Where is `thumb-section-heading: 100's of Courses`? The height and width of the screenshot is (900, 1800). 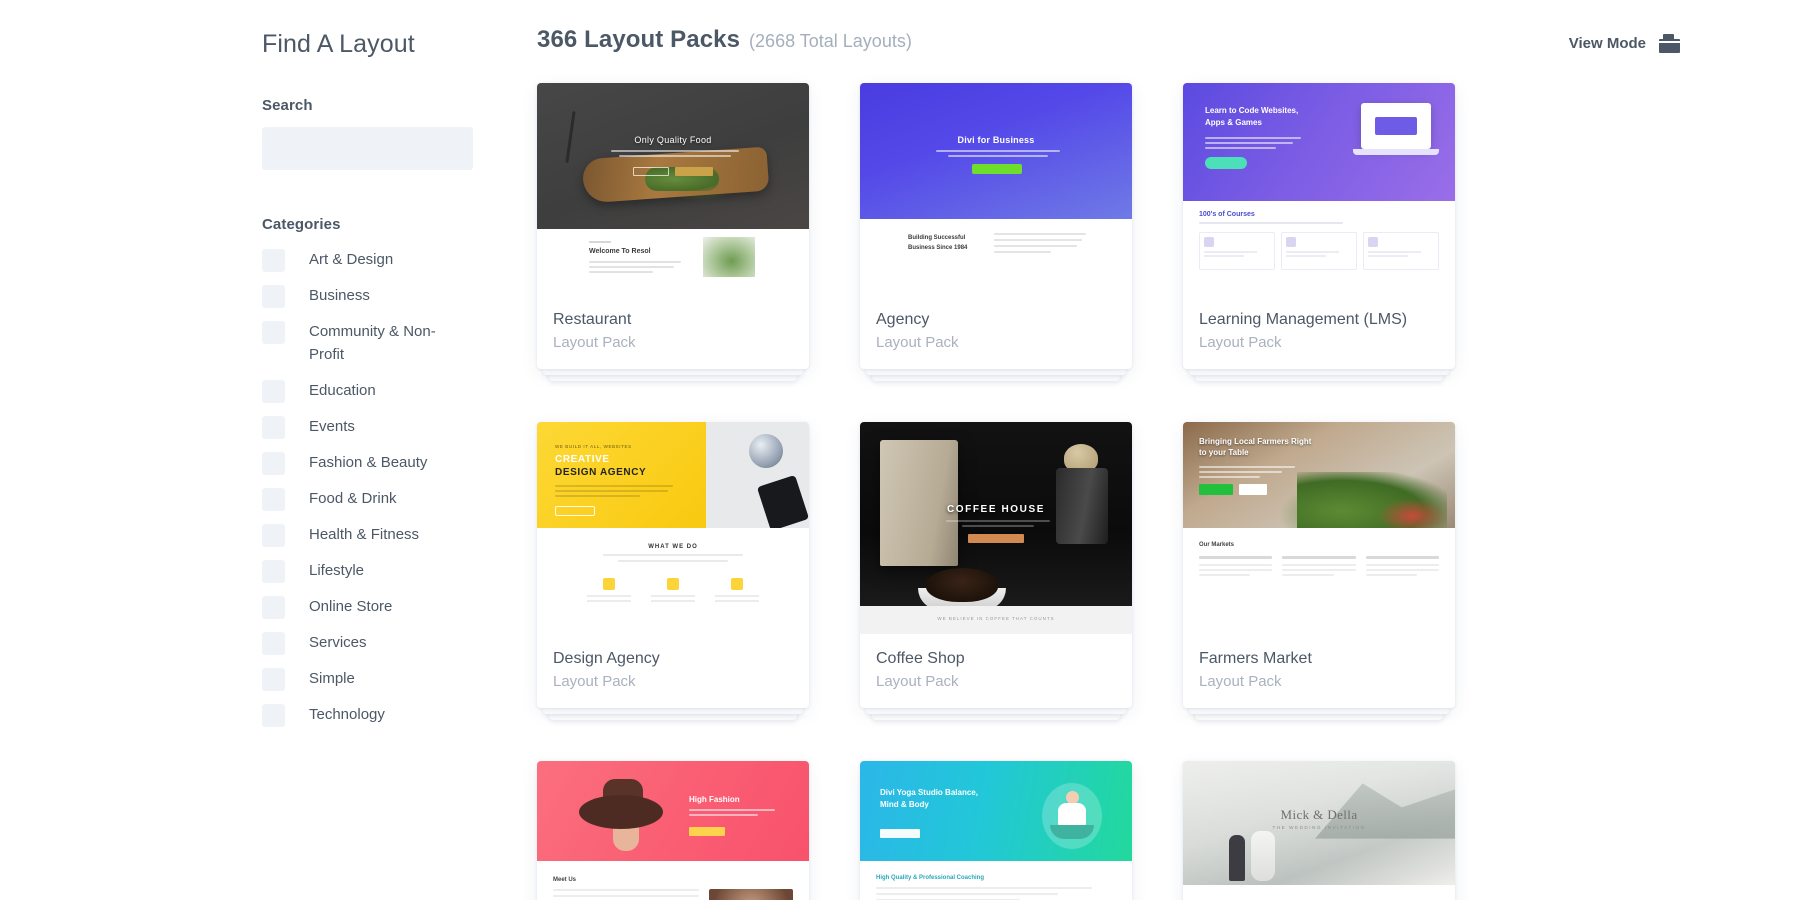
thumb-section-heading: 100's of Courses is located at coordinates (1227, 214).